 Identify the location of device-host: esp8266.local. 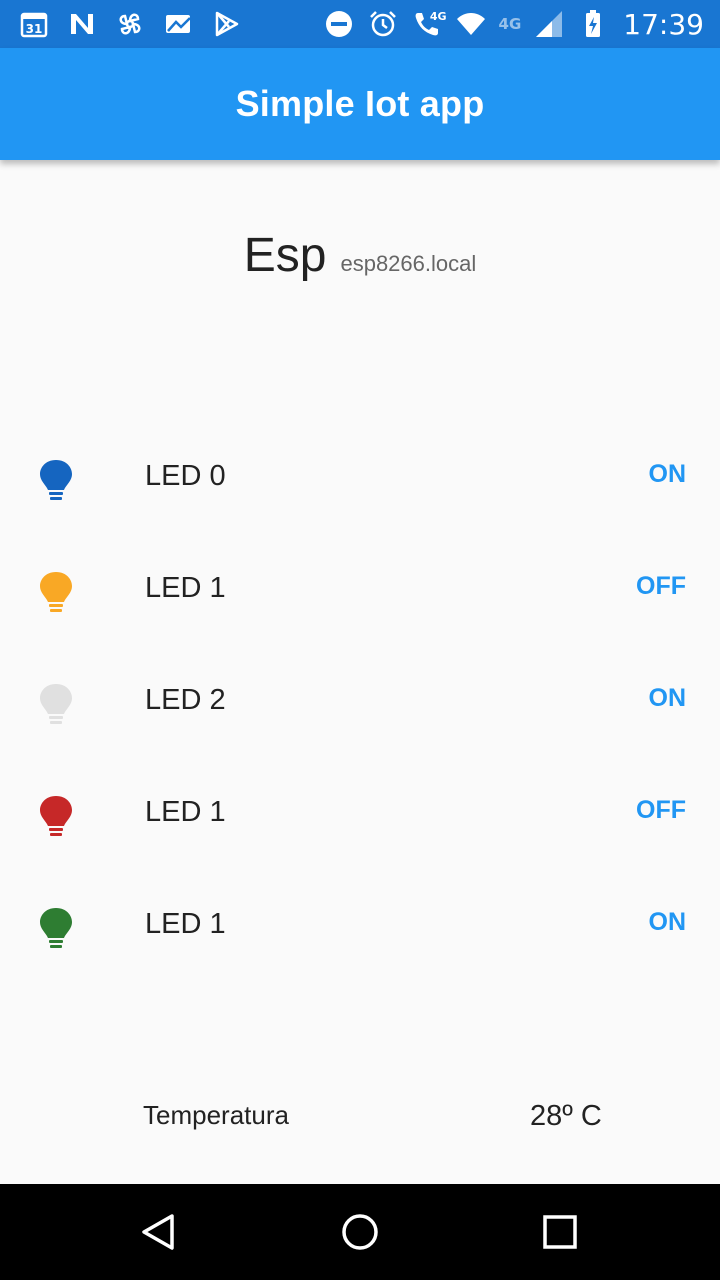
(408, 263).